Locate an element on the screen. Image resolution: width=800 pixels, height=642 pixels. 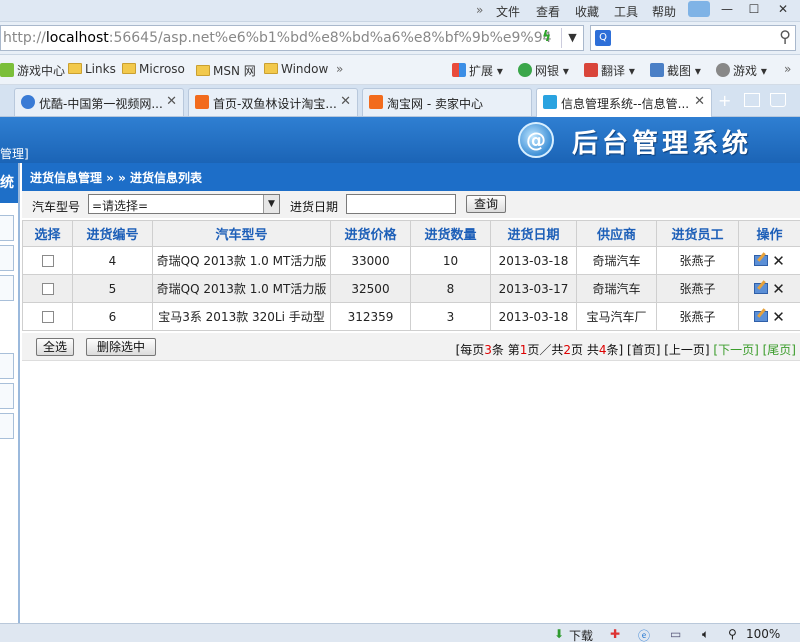
window-icon: ▭ is located at coordinates (675, 634).